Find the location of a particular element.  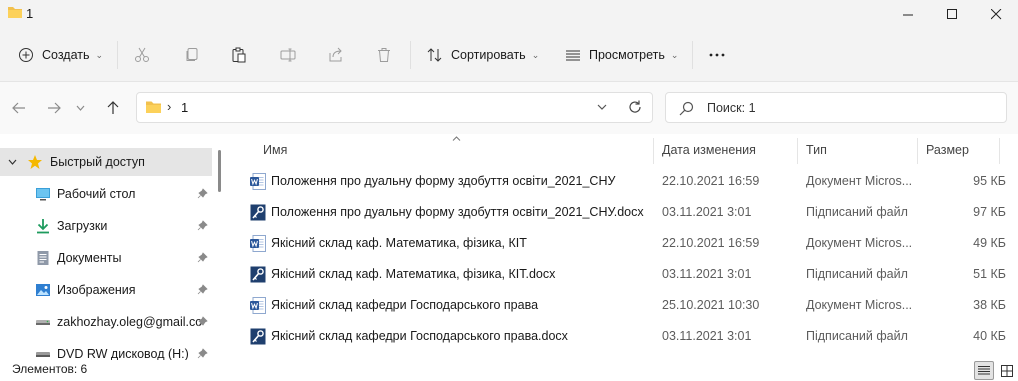

column-header-label: Имя is located at coordinates (275, 150).